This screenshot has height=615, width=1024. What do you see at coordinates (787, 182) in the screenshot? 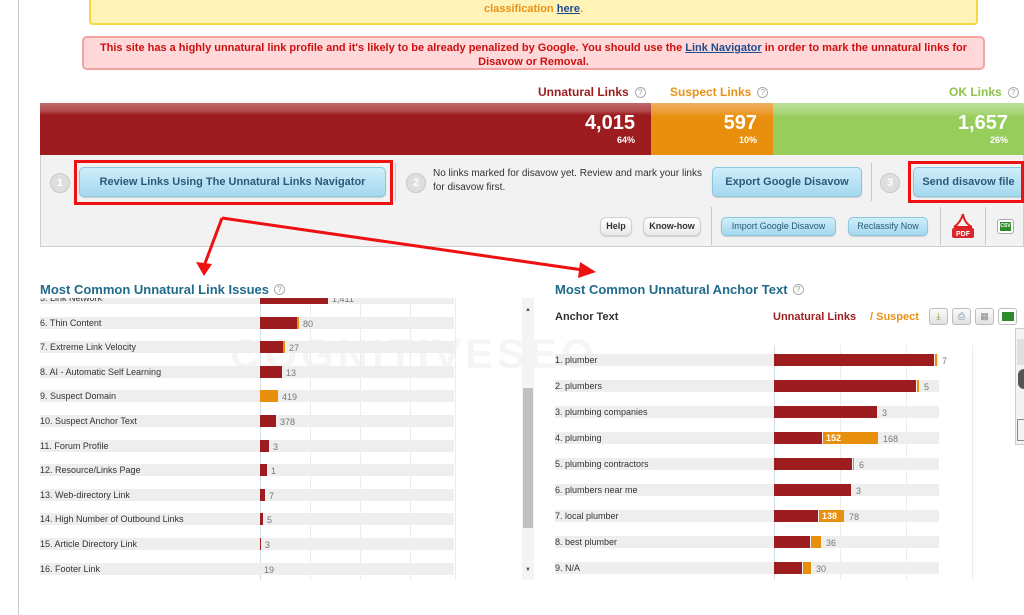
I see `export-google-disavow-button: Export Google Disavow` at bounding box center [787, 182].